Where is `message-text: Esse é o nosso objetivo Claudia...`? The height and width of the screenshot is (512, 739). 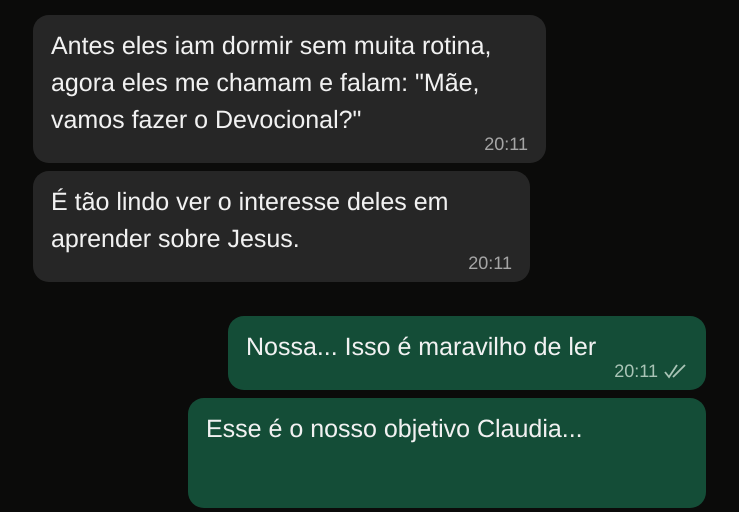
message-text: Esse é o nosso objetivo Claudia... is located at coordinates (395, 429).